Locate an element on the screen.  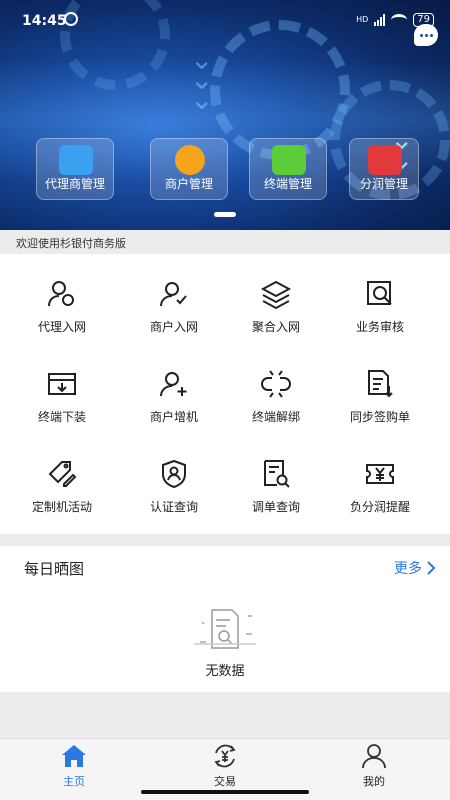
chevrons-decoration: ⌄ ⌄ ⌄ is located at coordinates (202, 79).